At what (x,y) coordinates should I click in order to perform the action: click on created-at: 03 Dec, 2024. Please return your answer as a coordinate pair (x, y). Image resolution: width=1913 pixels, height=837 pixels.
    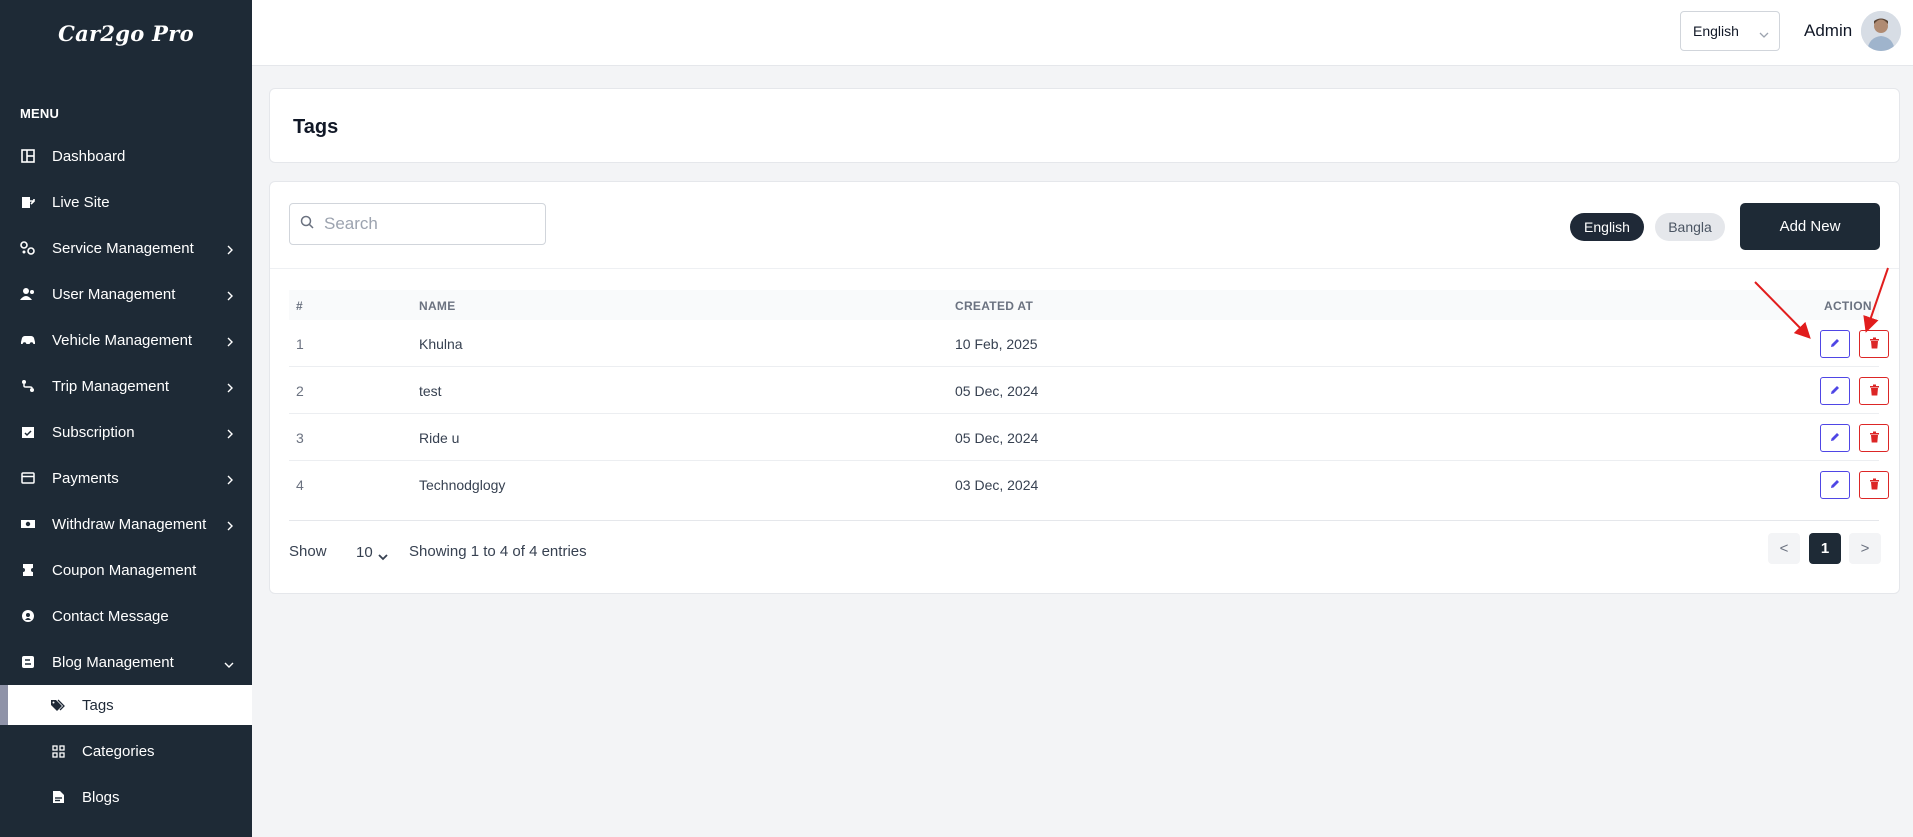
    Looking at the image, I should click on (997, 485).